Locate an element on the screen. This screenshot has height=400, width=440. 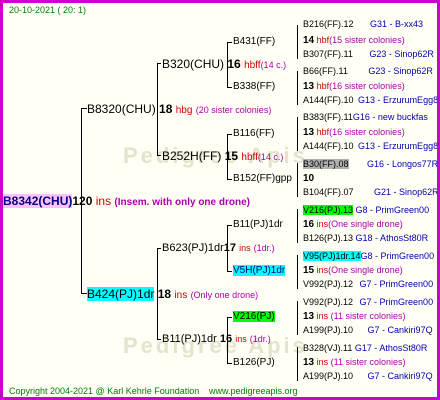
gen1-entry: B424(PJ)1dr 18 ins (Only one drone) is located at coordinates (173, 294).